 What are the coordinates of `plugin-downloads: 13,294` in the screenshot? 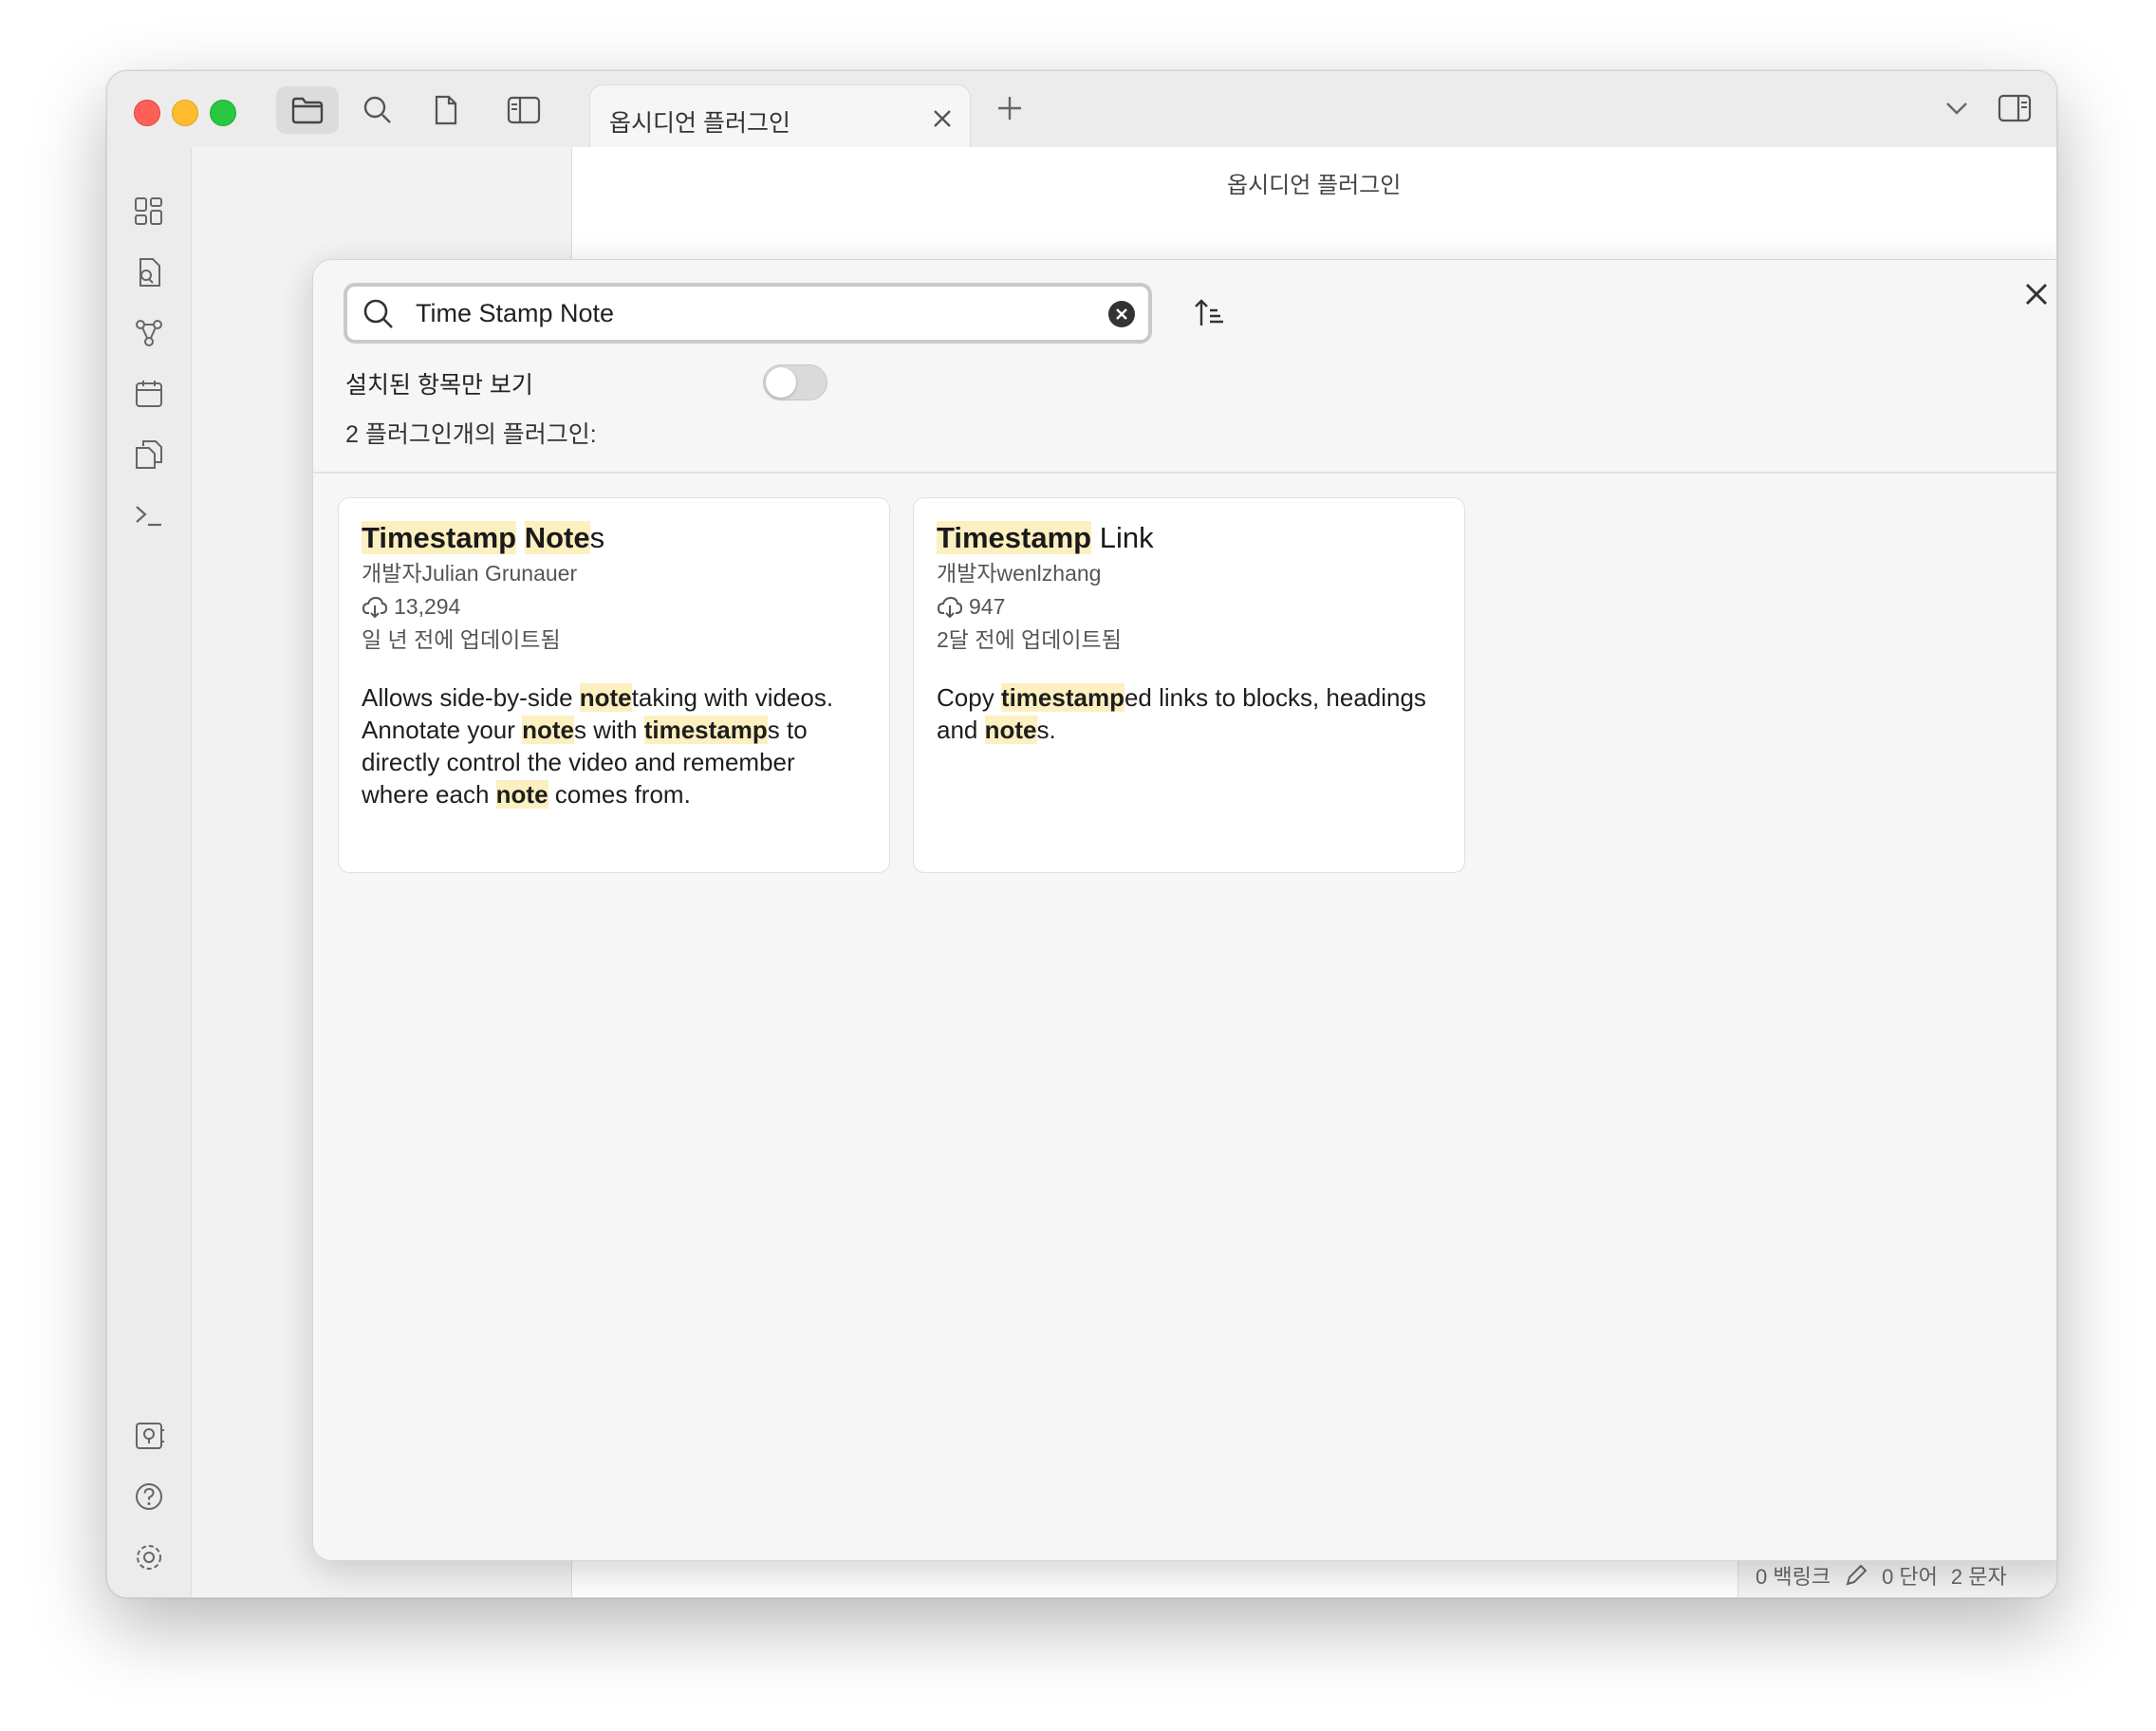 It's located at (614, 607).